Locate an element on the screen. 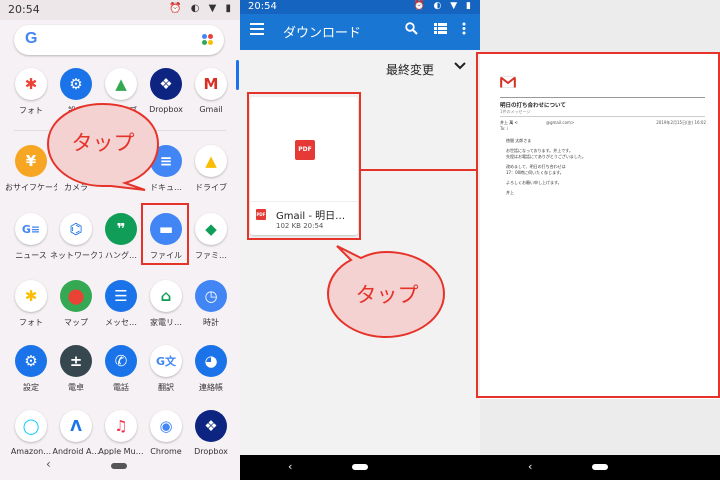 The image size is (720, 480). assistant-icon is located at coordinates (208, 40).